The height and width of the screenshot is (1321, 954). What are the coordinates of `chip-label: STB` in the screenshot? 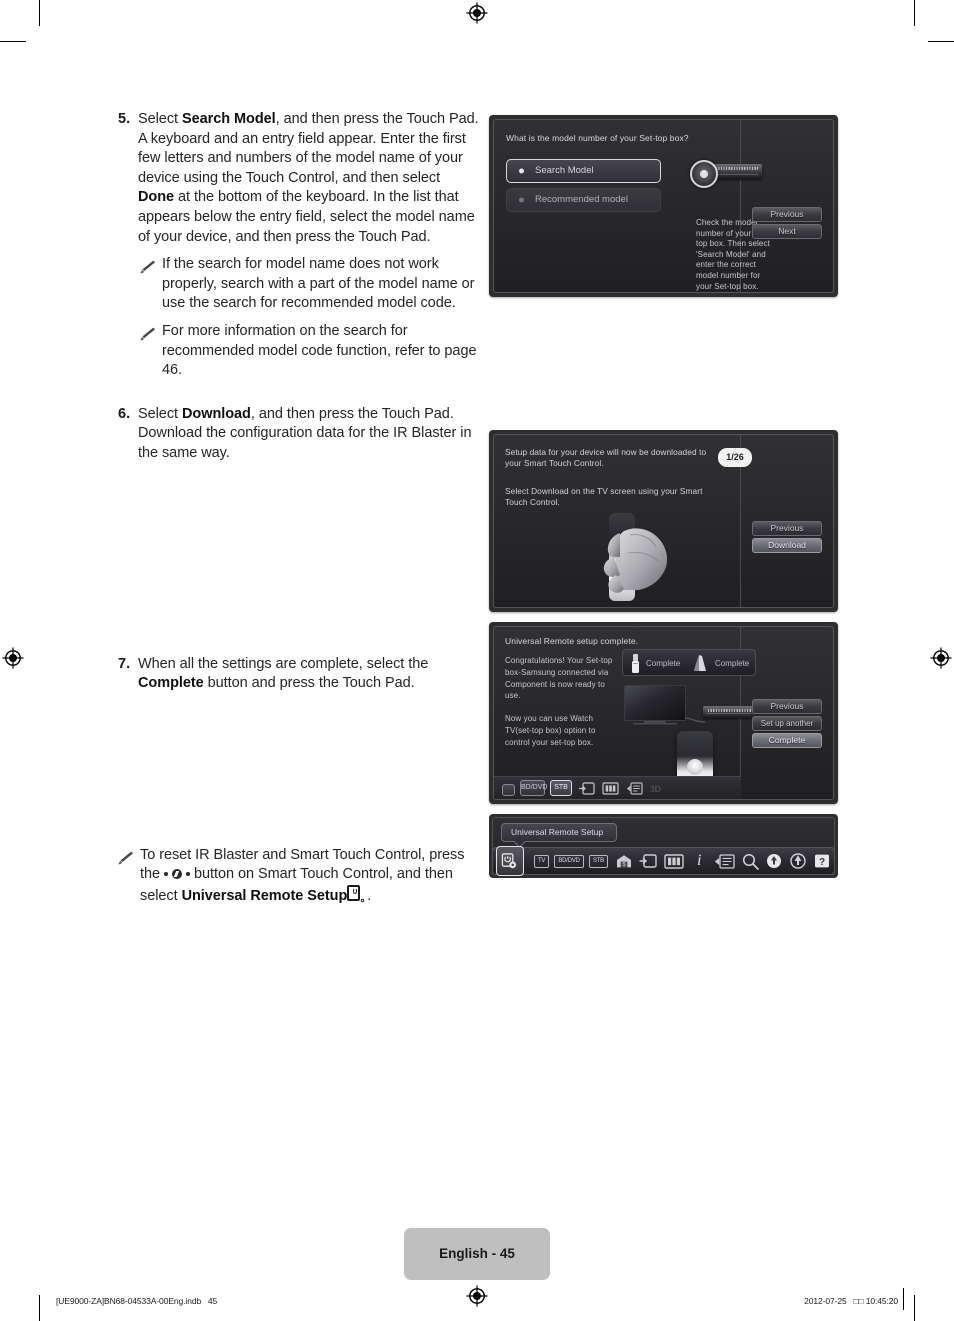 It's located at (561, 787).